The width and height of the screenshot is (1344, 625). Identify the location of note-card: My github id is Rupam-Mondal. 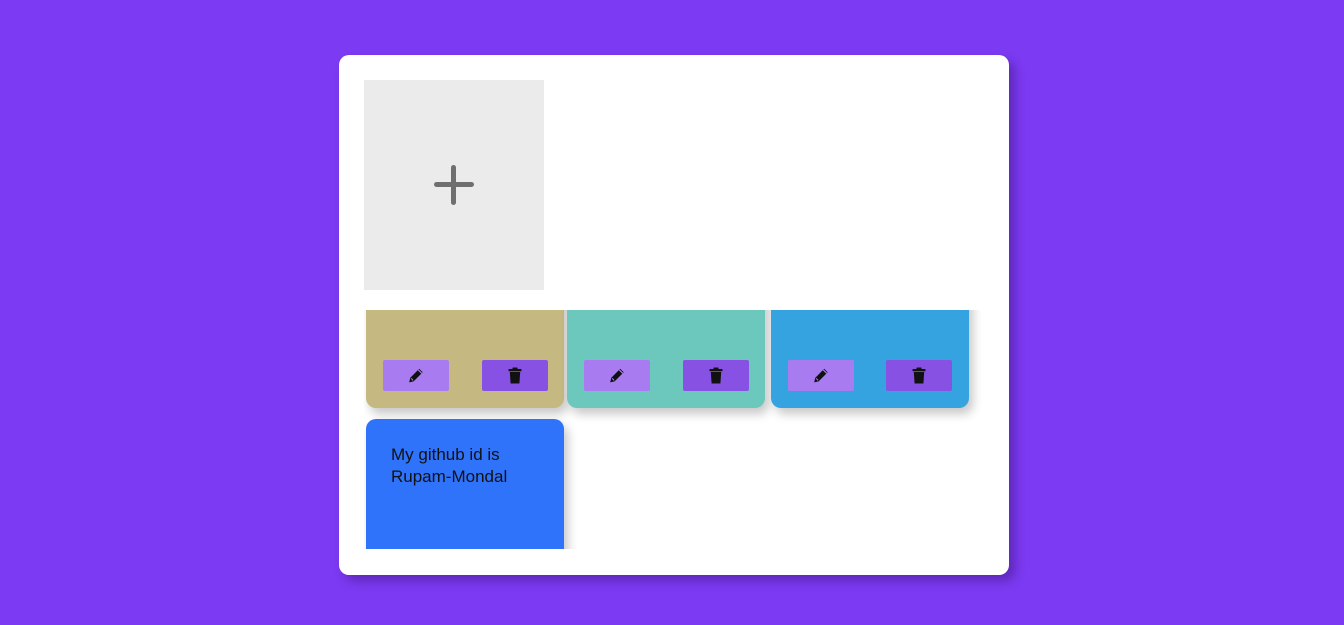
(465, 484).